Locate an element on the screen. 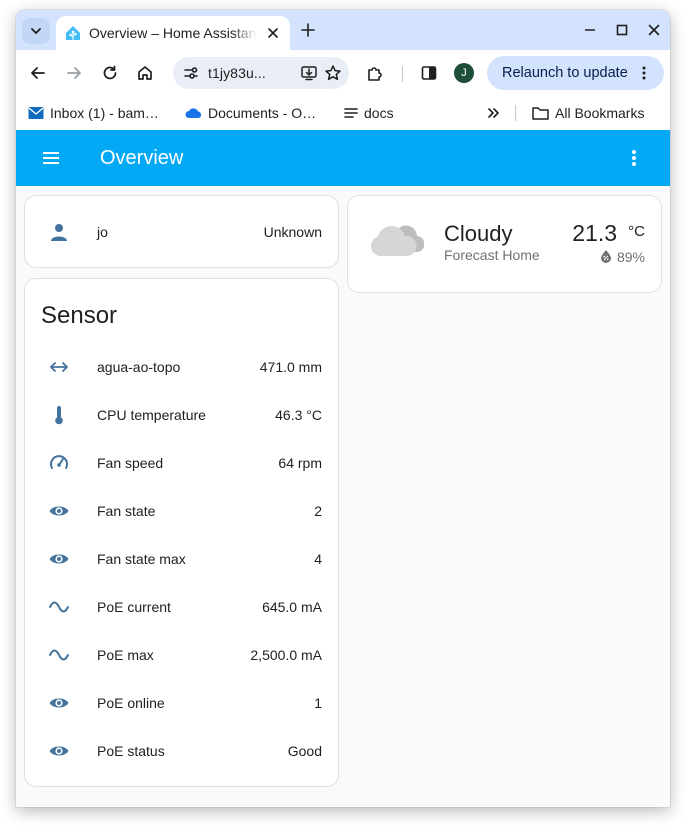 This screenshot has width=686, height=839. puzzle-icon is located at coordinates (375, 74).